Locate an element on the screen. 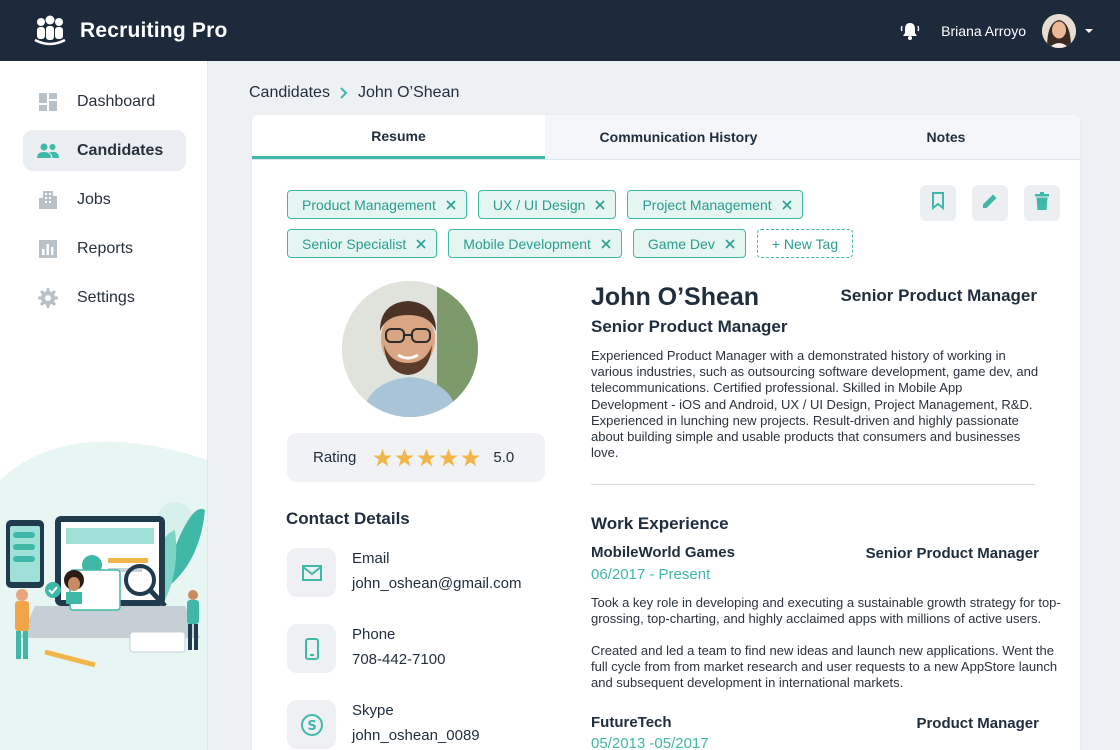 The image size is (1120, 750). rating-box: Rating 5.0 is located at coordinates (416, 457).